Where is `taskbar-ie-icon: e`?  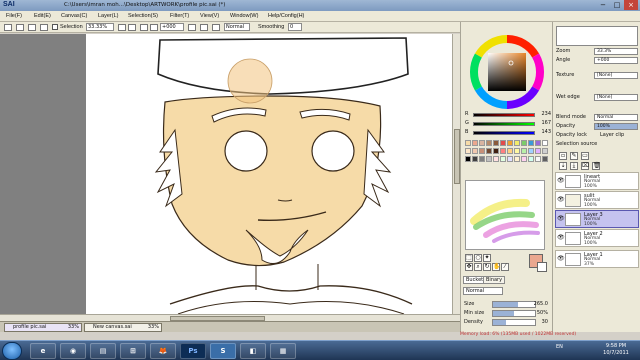
taskbar-ie-icon: e is located at coordinates (43, 351).